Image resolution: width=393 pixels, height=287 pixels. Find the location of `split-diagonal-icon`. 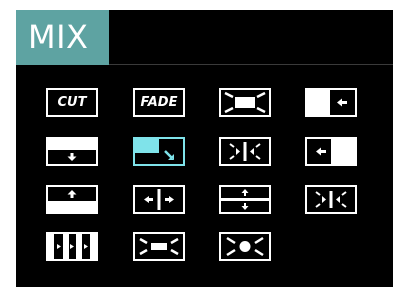

split-diagonal-icon is located at coordinates (331, 199).